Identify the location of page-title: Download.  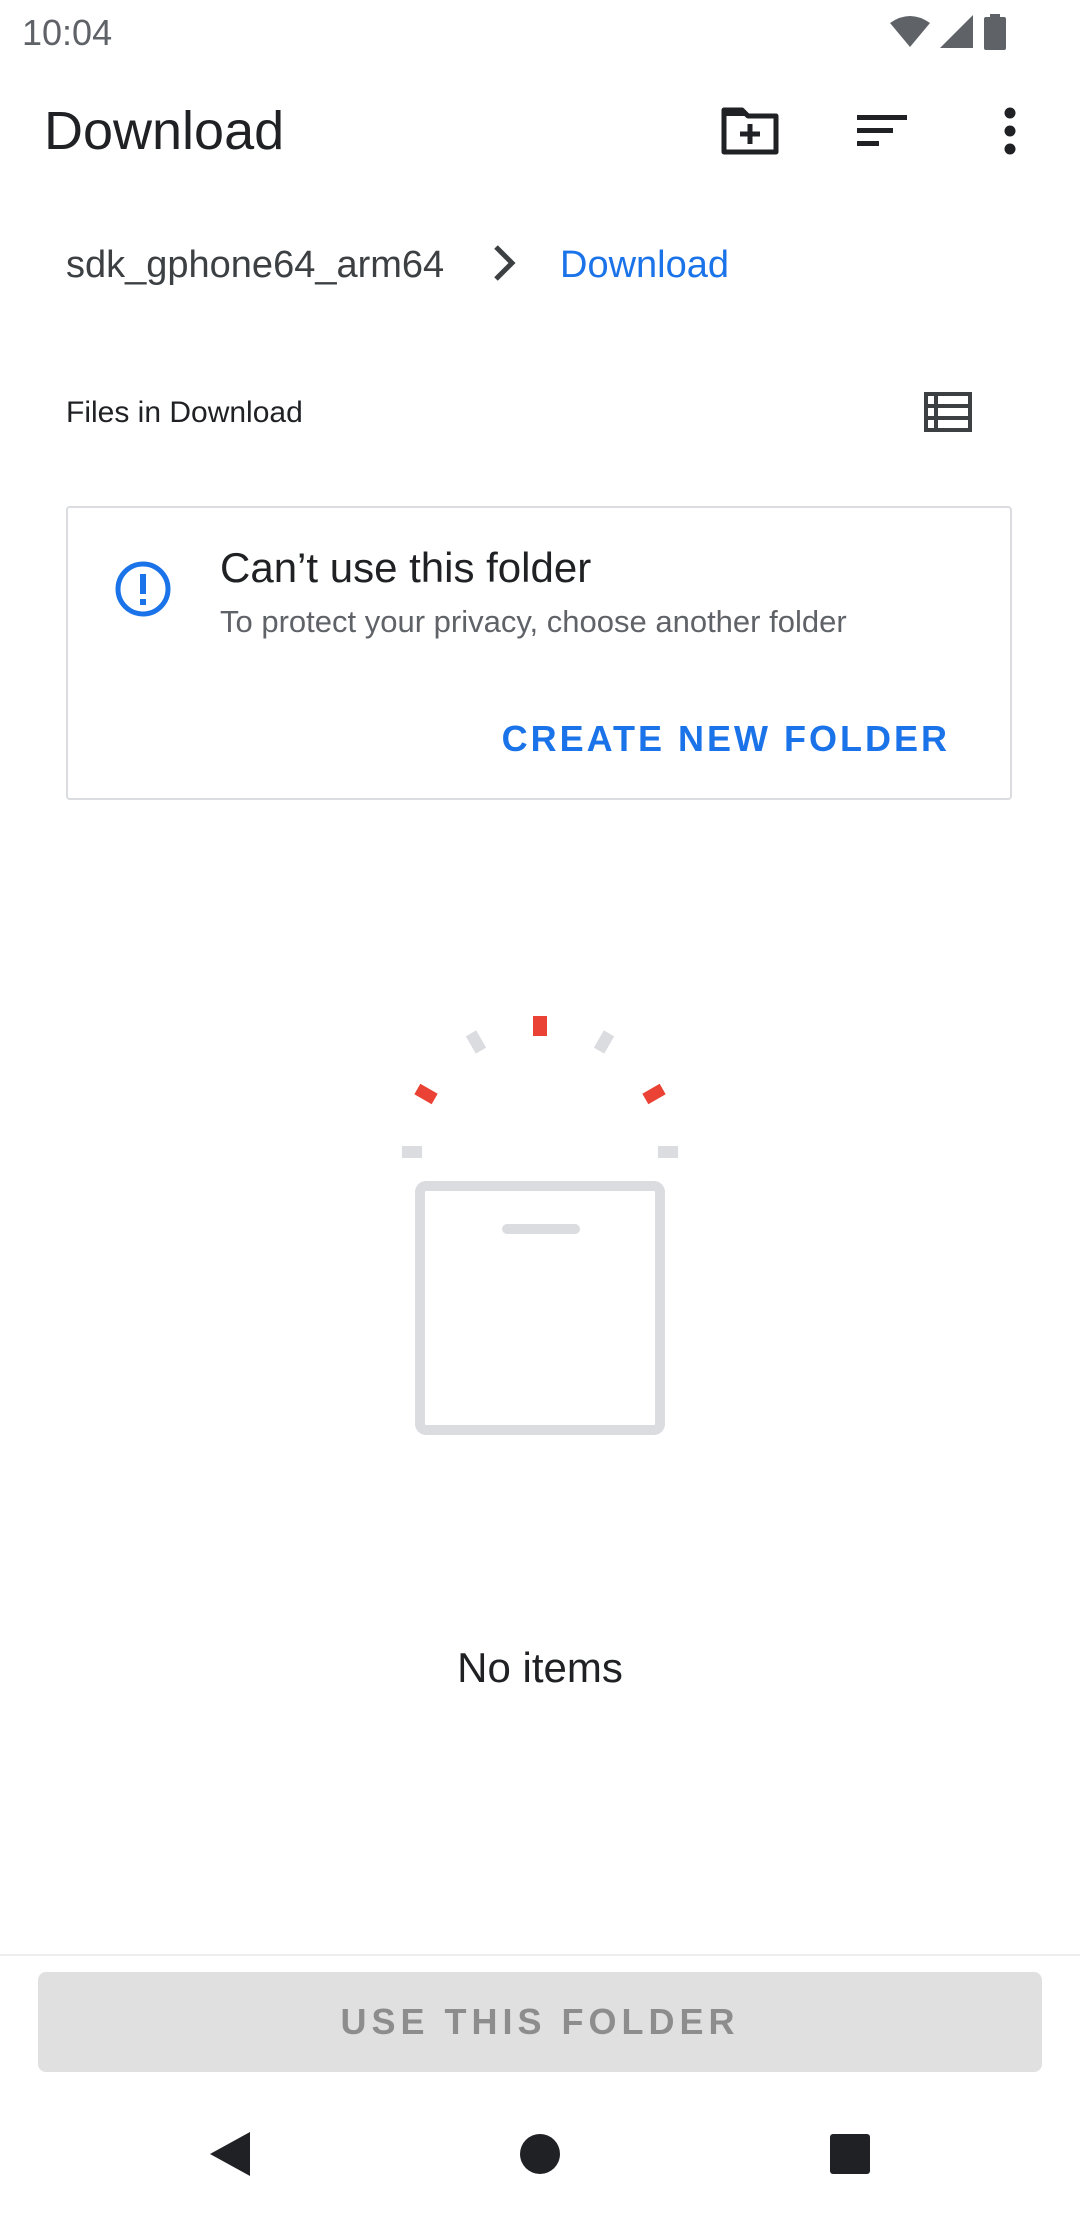
(164, 131).